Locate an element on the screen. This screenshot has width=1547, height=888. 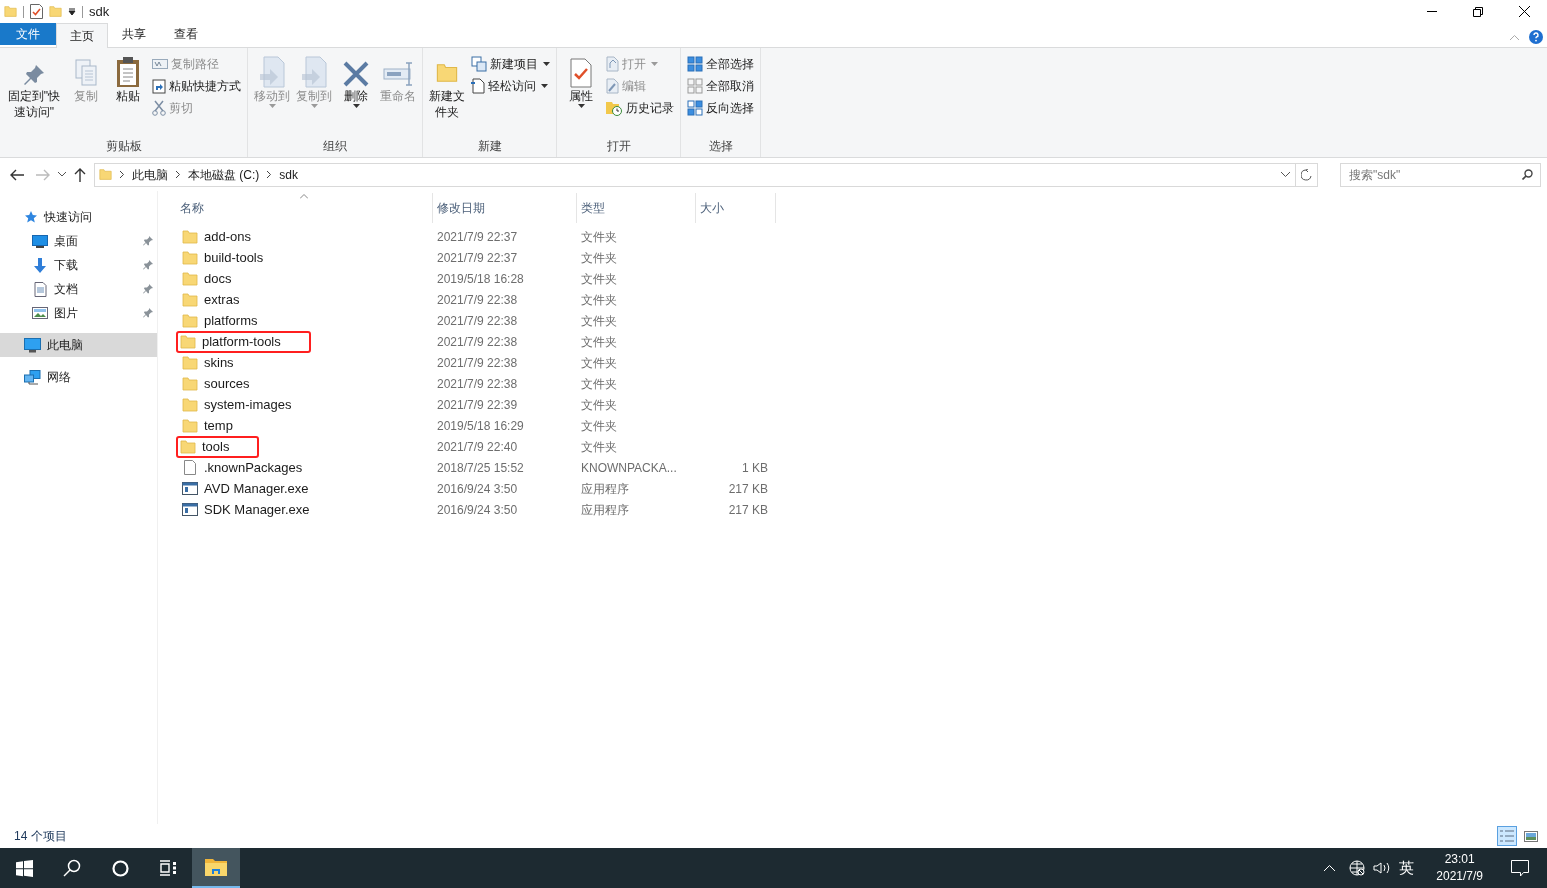
nav-item: 下载 is located at coordinates (78, 265).